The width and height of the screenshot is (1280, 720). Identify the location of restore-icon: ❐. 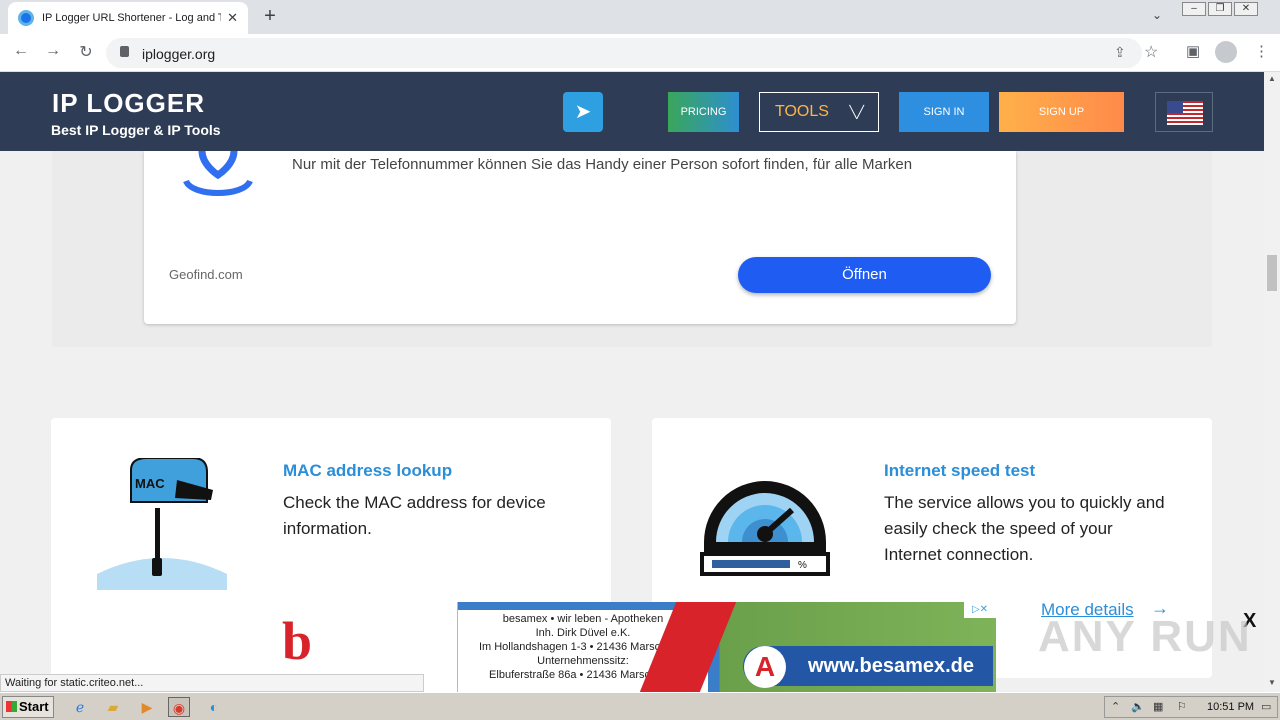
(1220, 9).